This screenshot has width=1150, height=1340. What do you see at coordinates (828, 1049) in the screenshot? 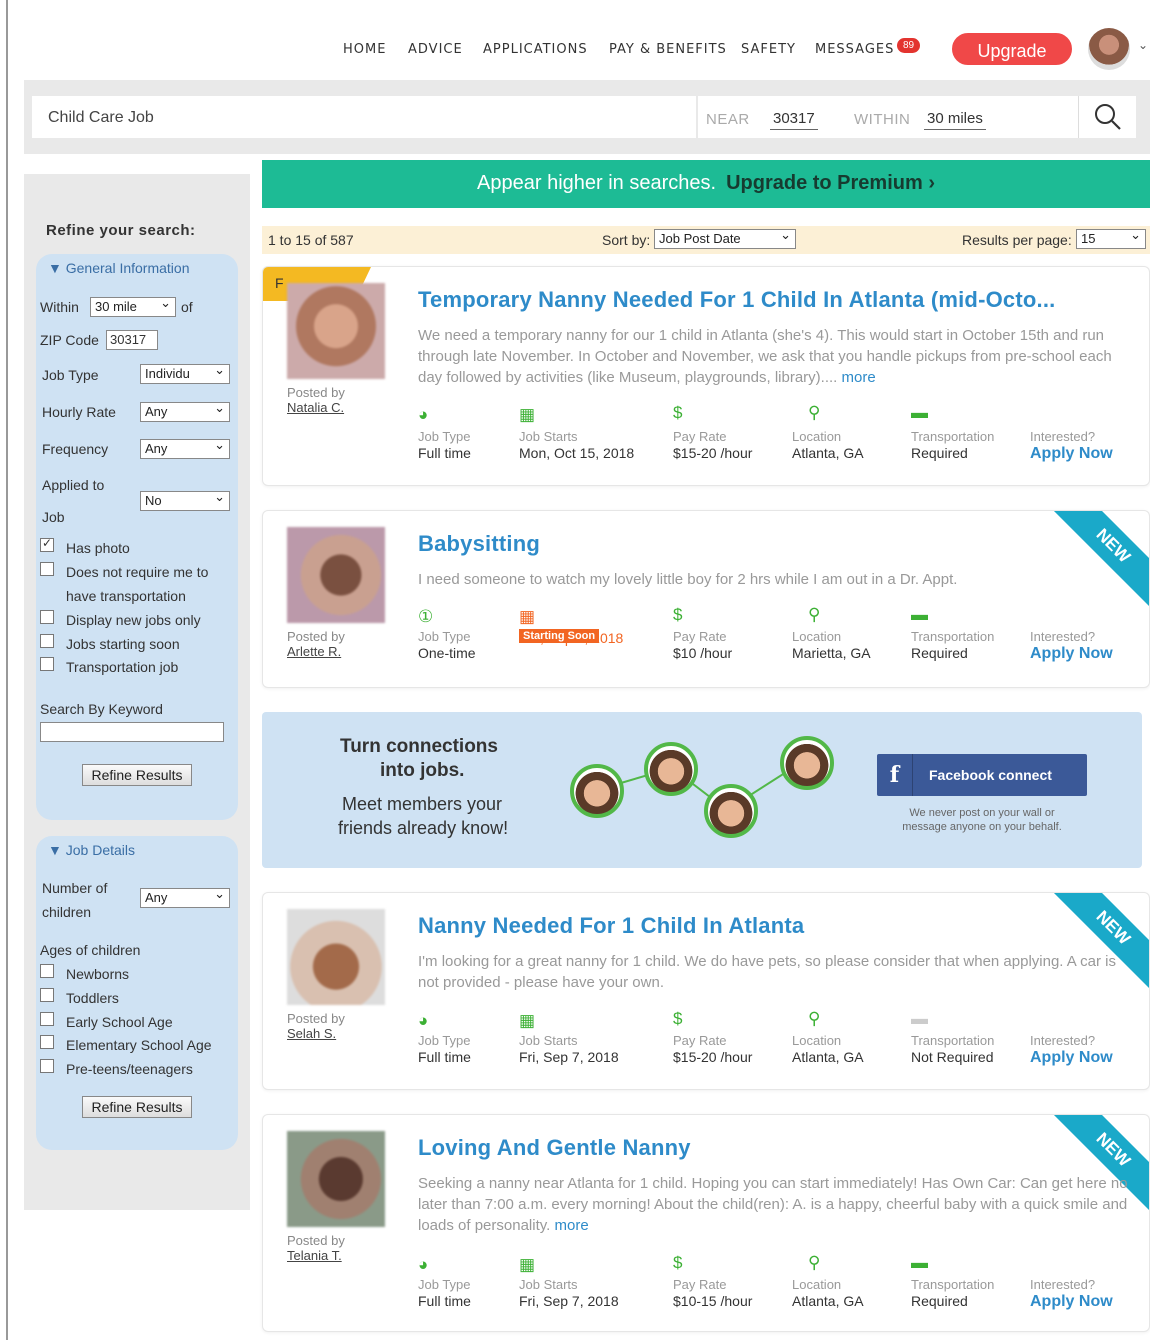
I see `location-meta: Location Atlanta, GA` at bounding box center [828, 1049].